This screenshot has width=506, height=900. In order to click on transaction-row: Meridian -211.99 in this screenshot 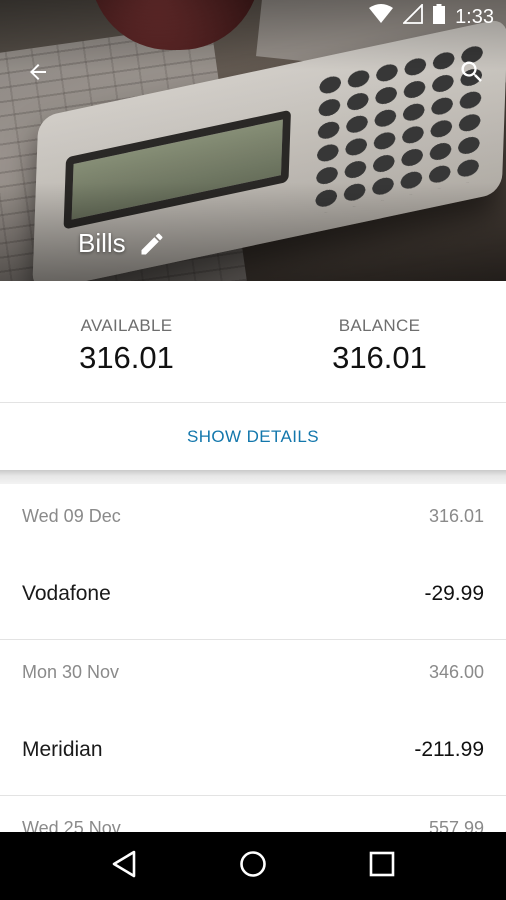, I will do `click(253, 749)`.